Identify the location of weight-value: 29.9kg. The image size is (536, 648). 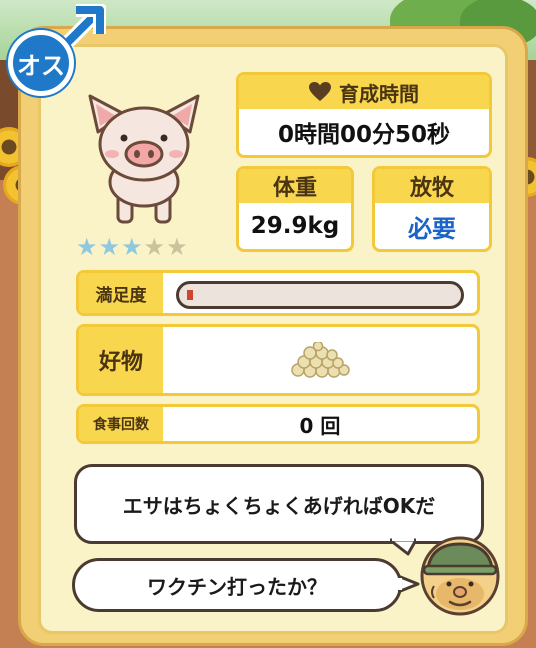
(295, 226).